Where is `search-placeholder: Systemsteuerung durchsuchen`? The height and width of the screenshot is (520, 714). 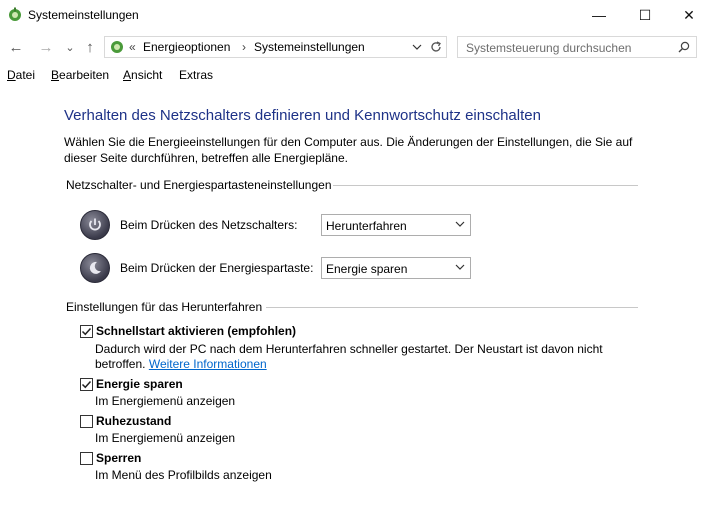 search-placeholder: Systemsteuerung durchsuchen is located at coordinates (549, 48).